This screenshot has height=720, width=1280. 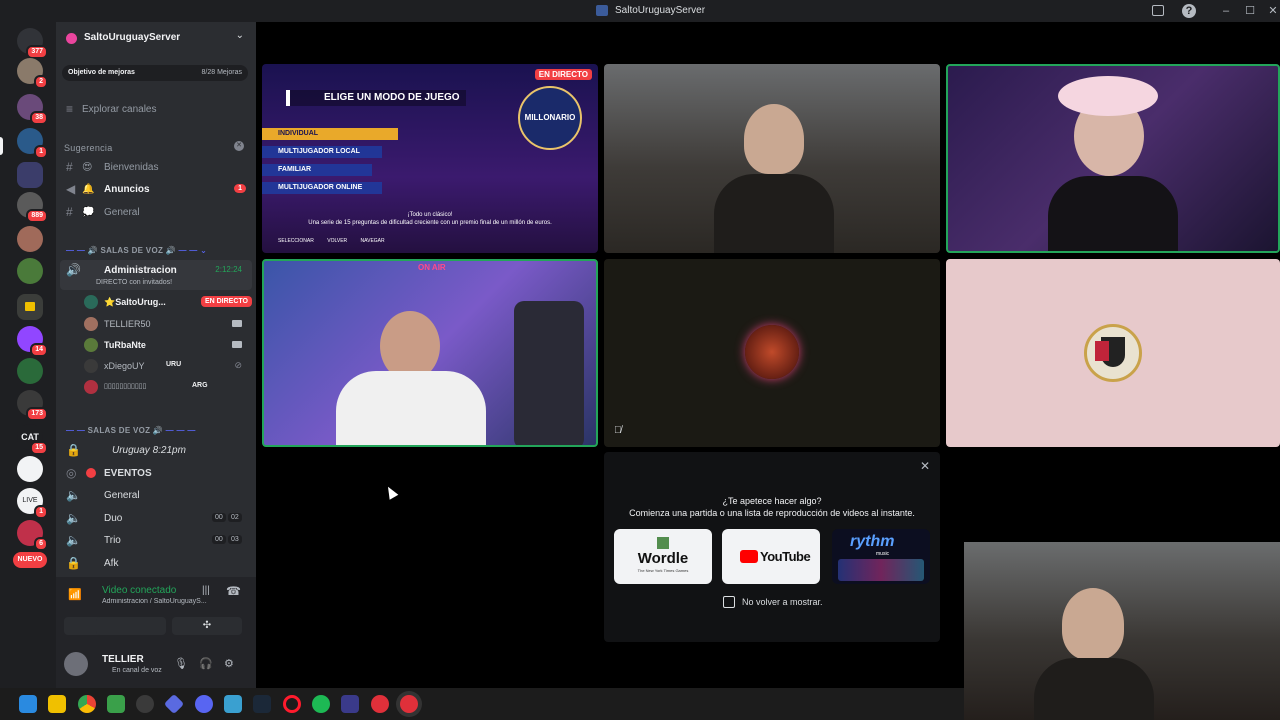 What do you see at coordinates (235, 539) in the screenshot?
I see `user-limit: 03` at bounding box center [235, 539].